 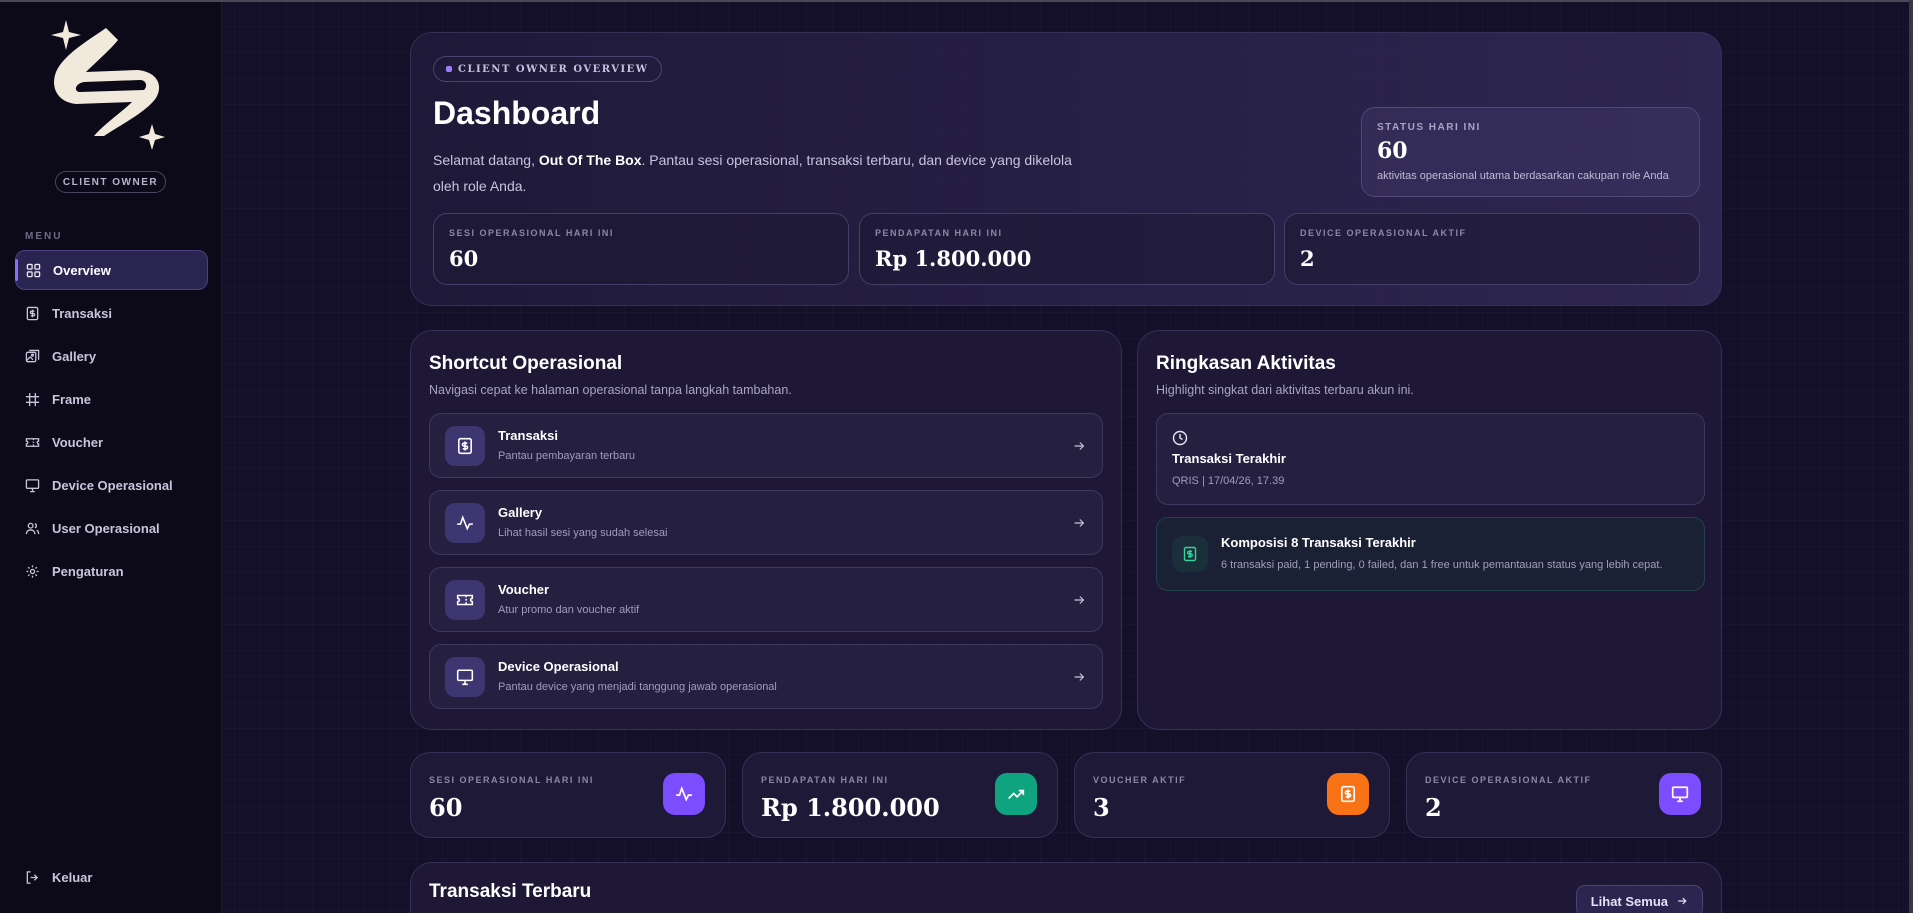 I want to click on sidebar-item-label: Pengaturan, so click(x=88, y=571).